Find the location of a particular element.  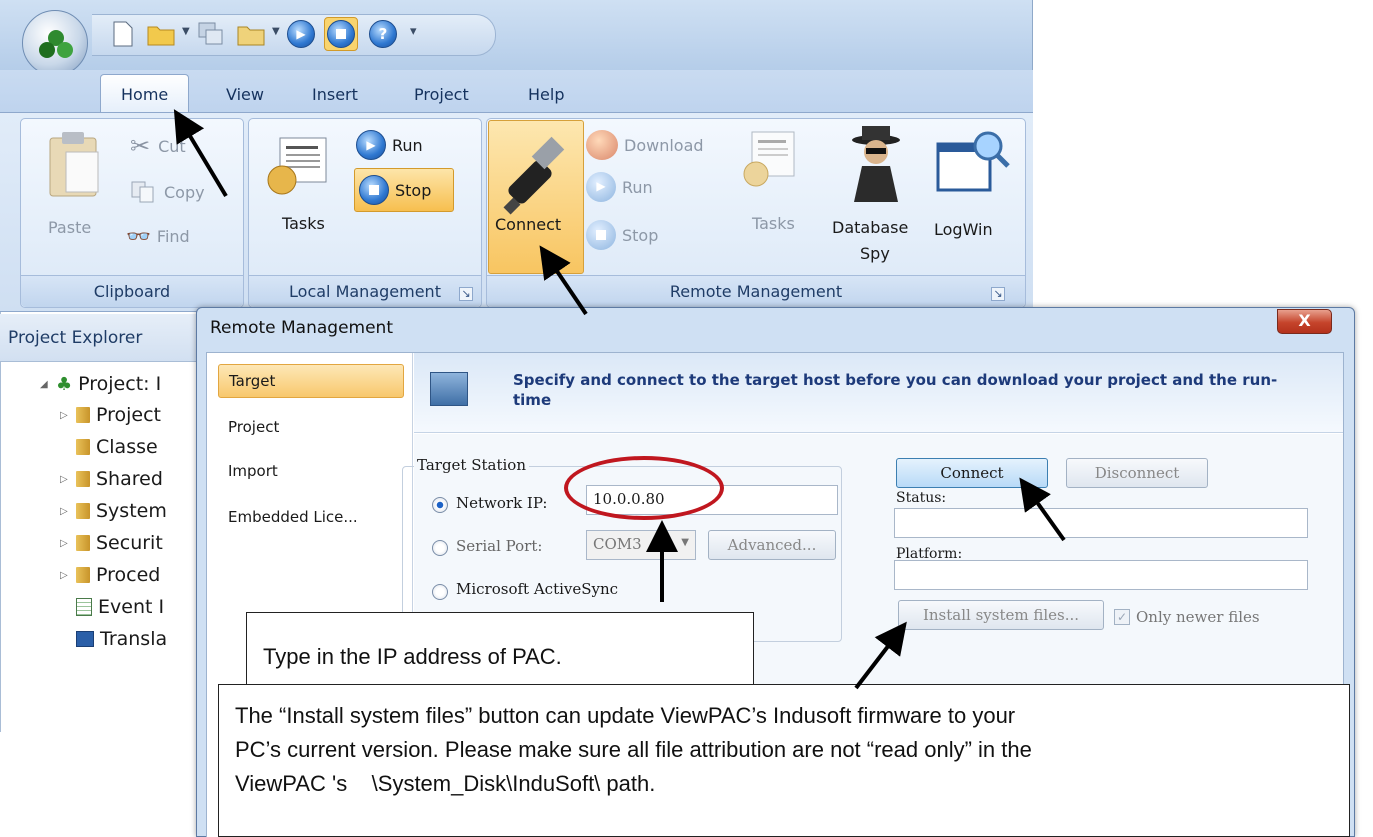

arrow-to-home-tab is located at coordinates (200, 153).